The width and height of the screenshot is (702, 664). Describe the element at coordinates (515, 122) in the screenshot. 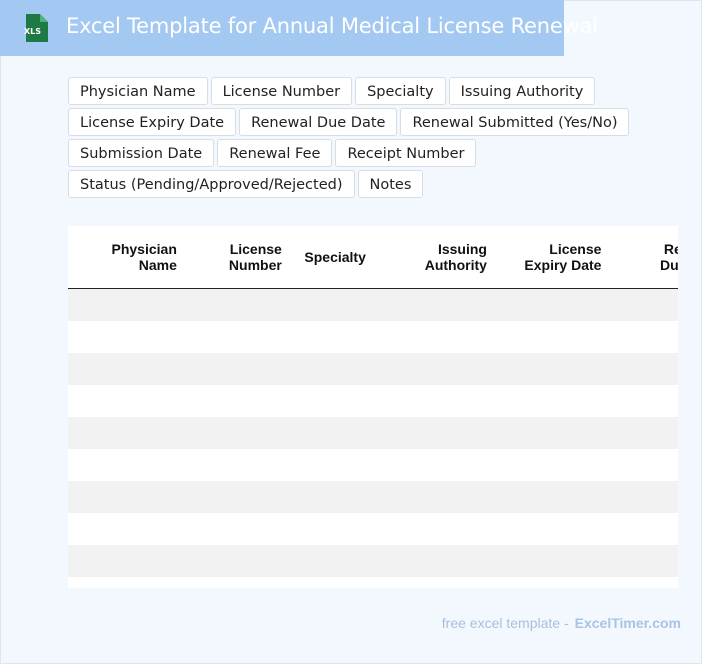

I see `field-chip: Renewal Submitted (Yes/No)` at that location.